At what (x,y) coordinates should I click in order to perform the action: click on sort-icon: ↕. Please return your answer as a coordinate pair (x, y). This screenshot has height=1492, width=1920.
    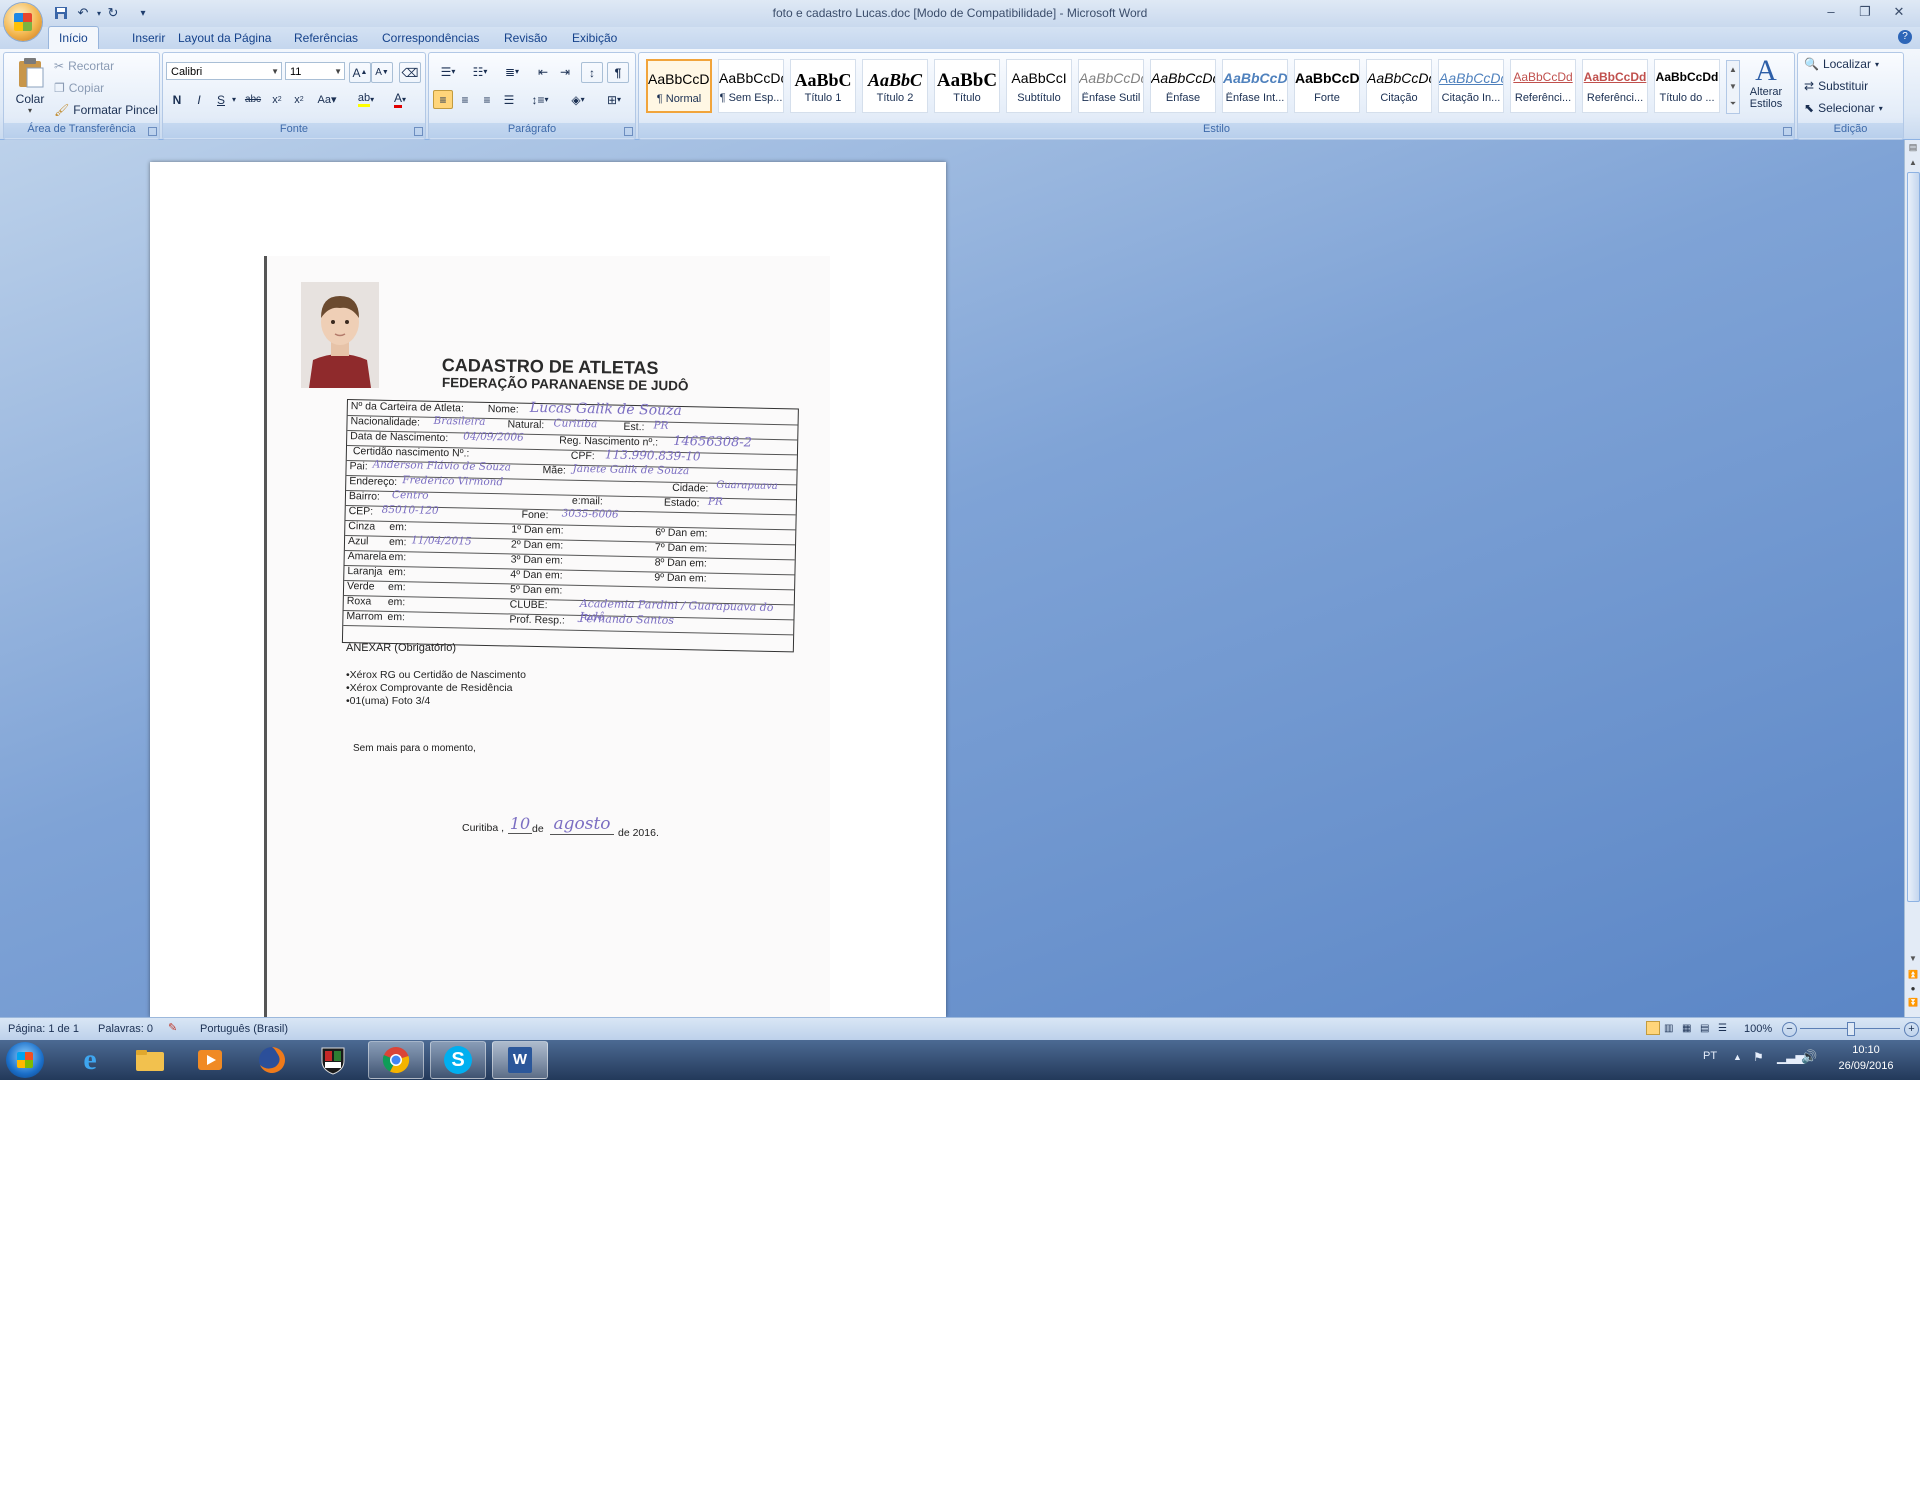
    Looking at the image, I should click on (592, 72).